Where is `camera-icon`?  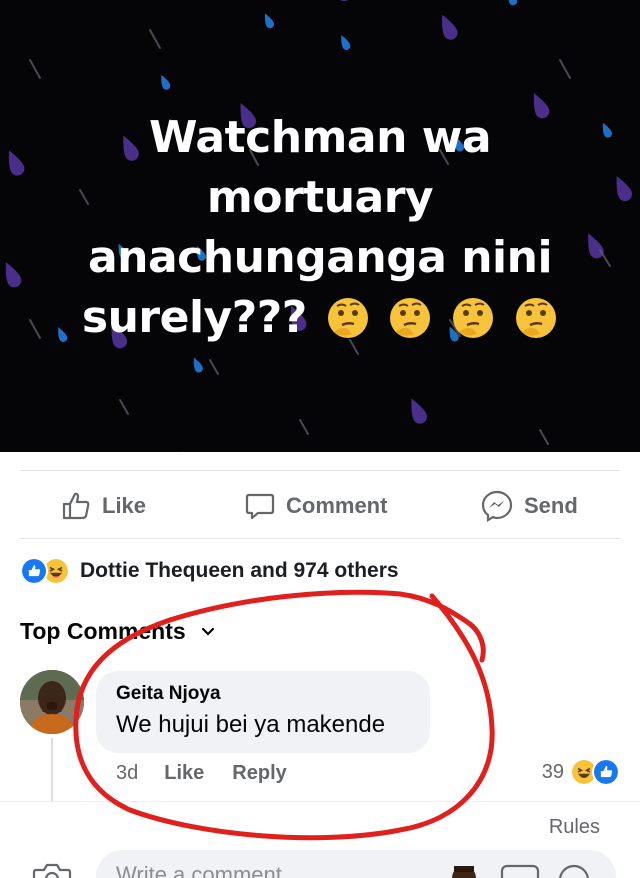
camera-icon is located at coordinates (52, 870).